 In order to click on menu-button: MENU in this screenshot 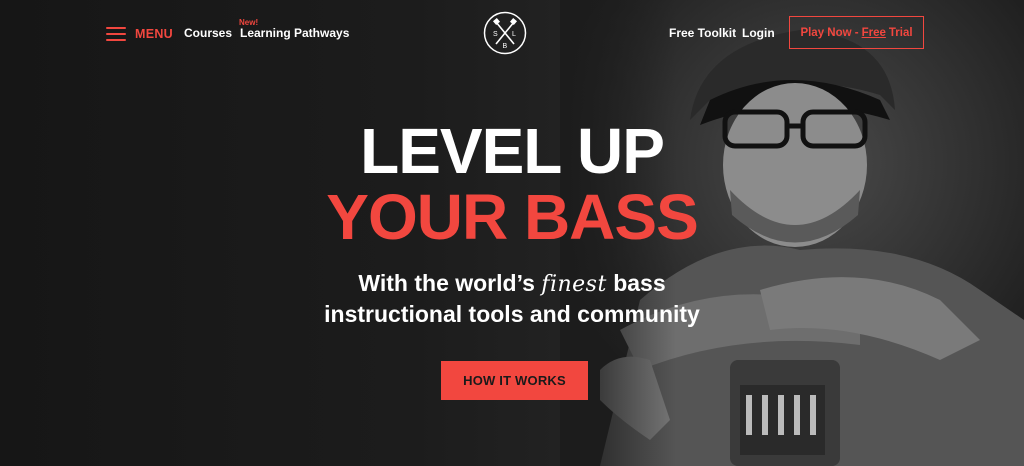, I will do `click(139, 34)`.